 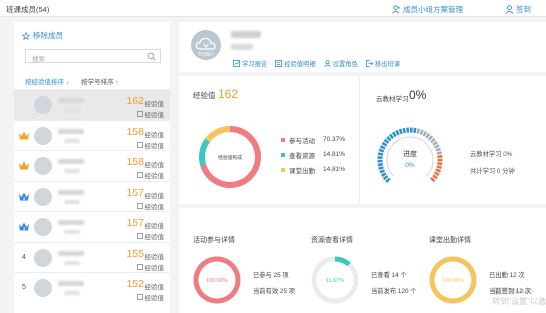 I want to click on exp-detail-link: 经验值明细, so click(x=295, y=63).